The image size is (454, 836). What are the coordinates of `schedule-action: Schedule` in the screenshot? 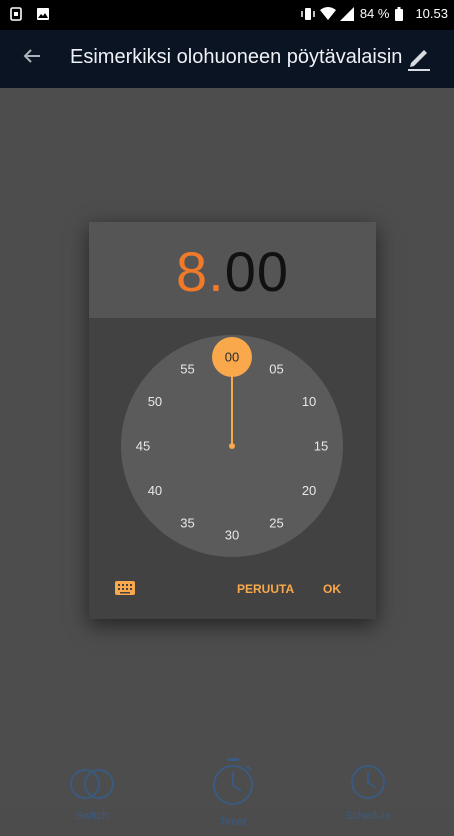 It's located at (368, 792).